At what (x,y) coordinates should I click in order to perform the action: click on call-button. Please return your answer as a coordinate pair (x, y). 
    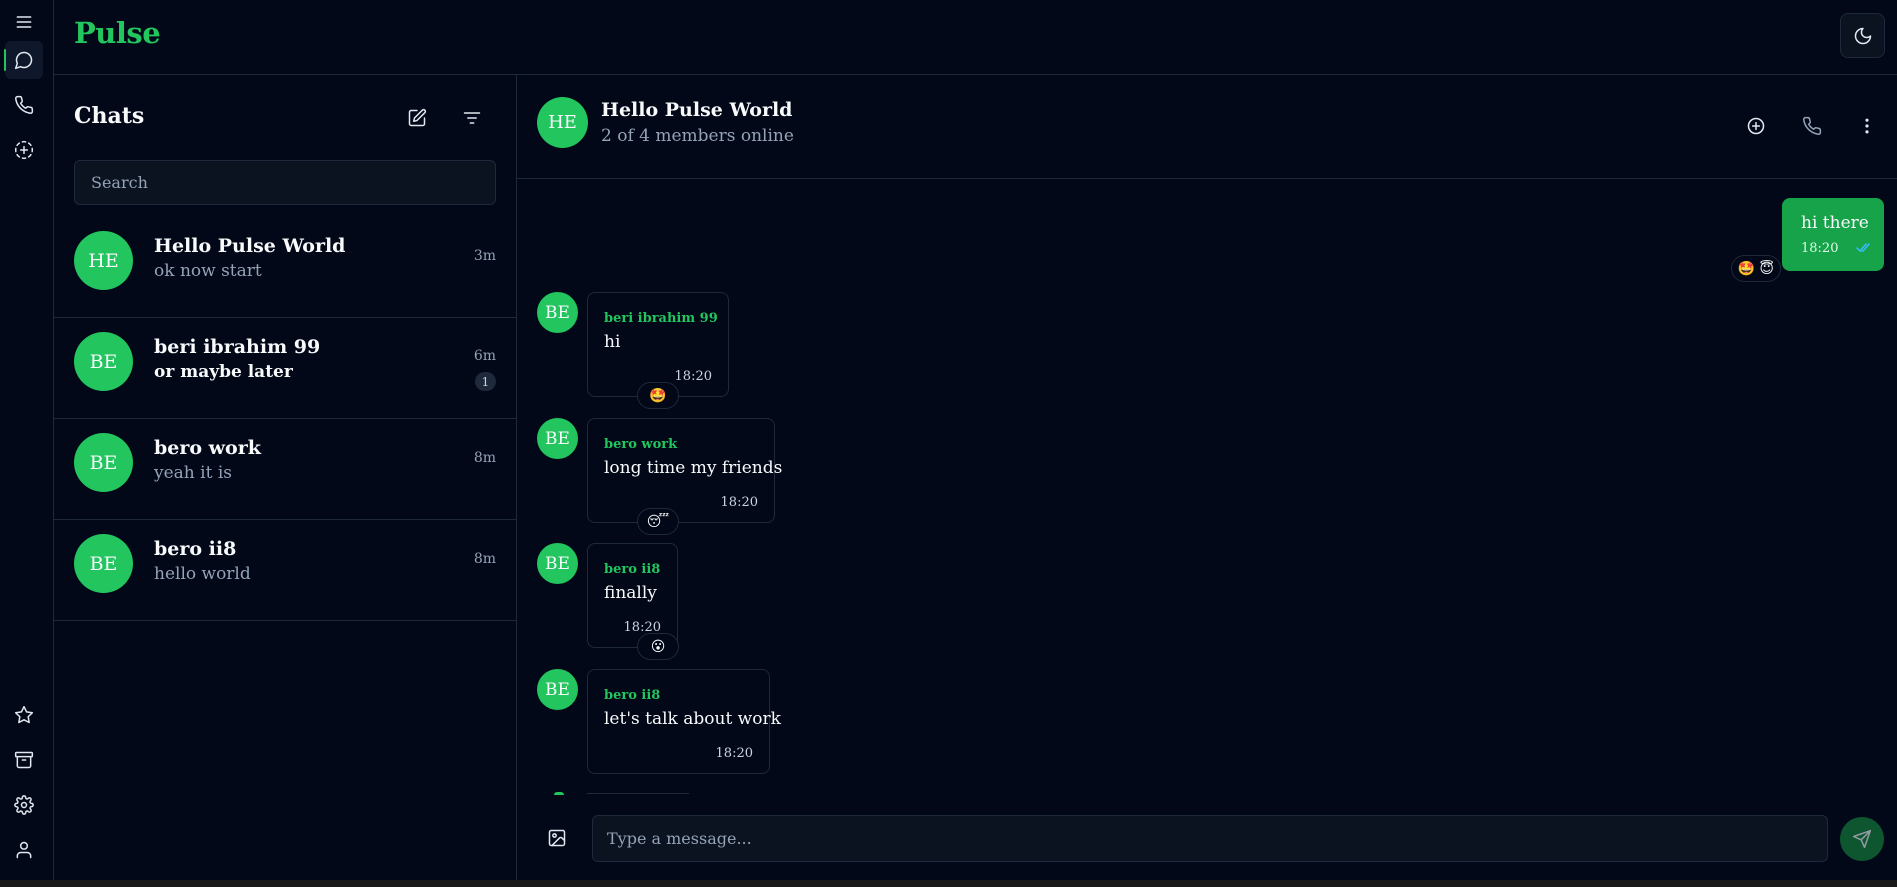
    Looking at the image, I should click on (1812, 126).